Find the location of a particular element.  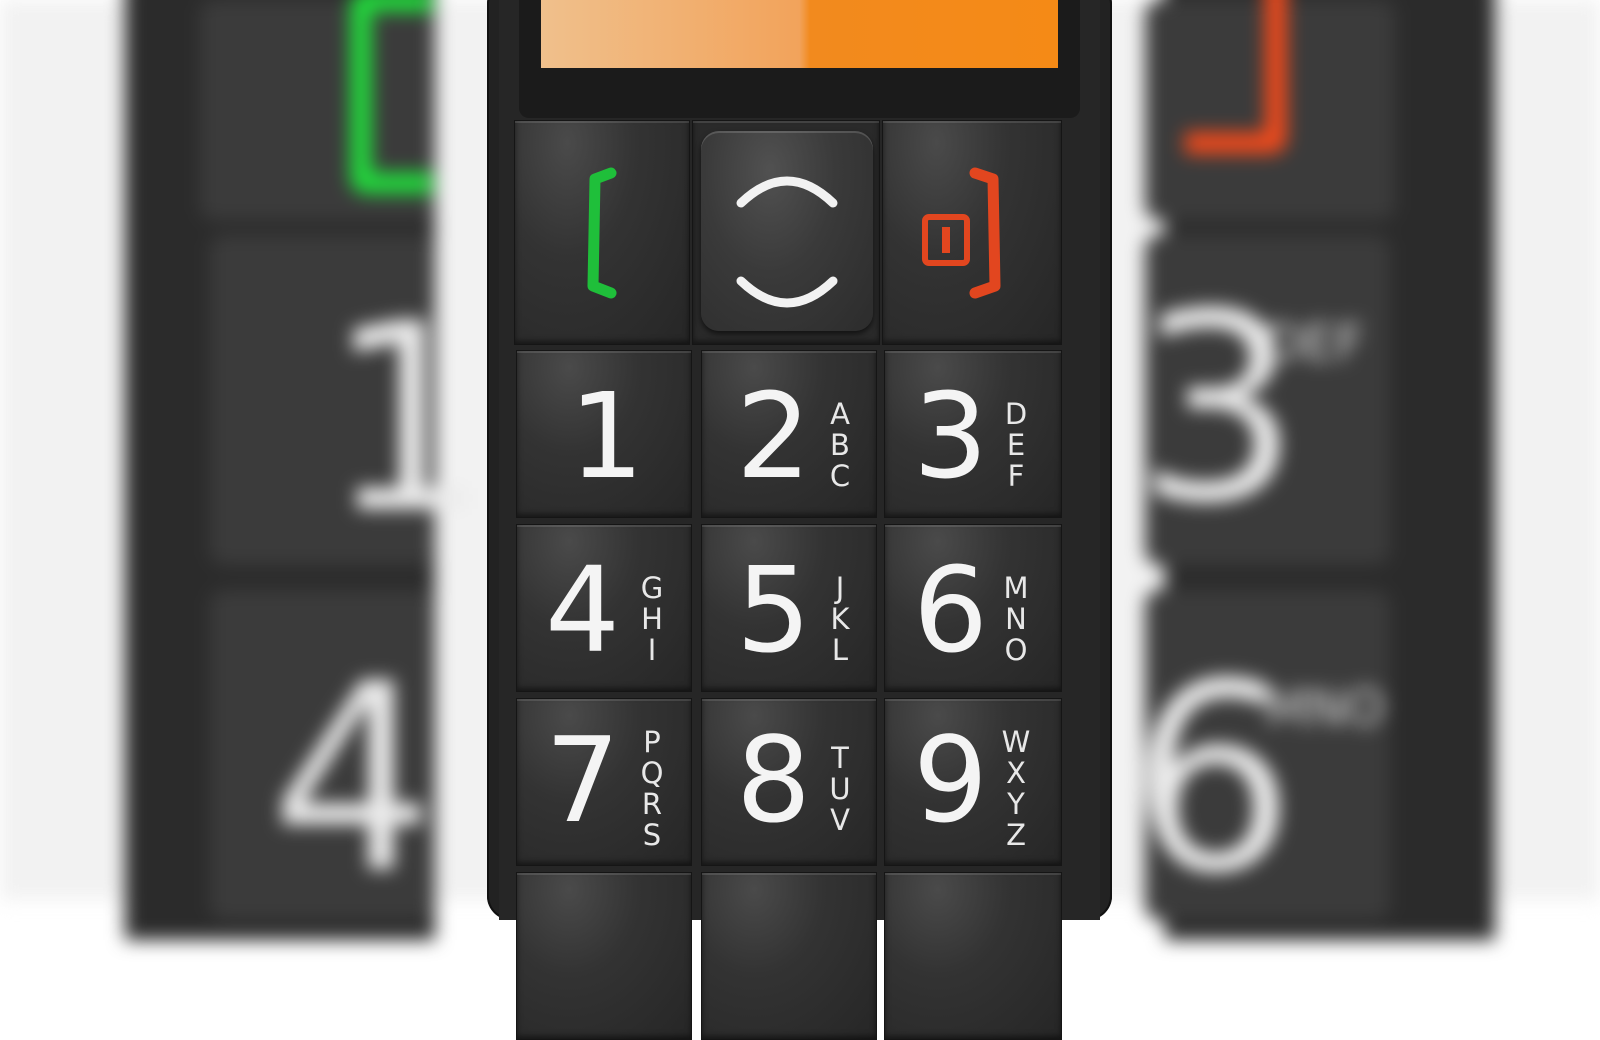

key-letter: I is located at coordinates (652, 650).